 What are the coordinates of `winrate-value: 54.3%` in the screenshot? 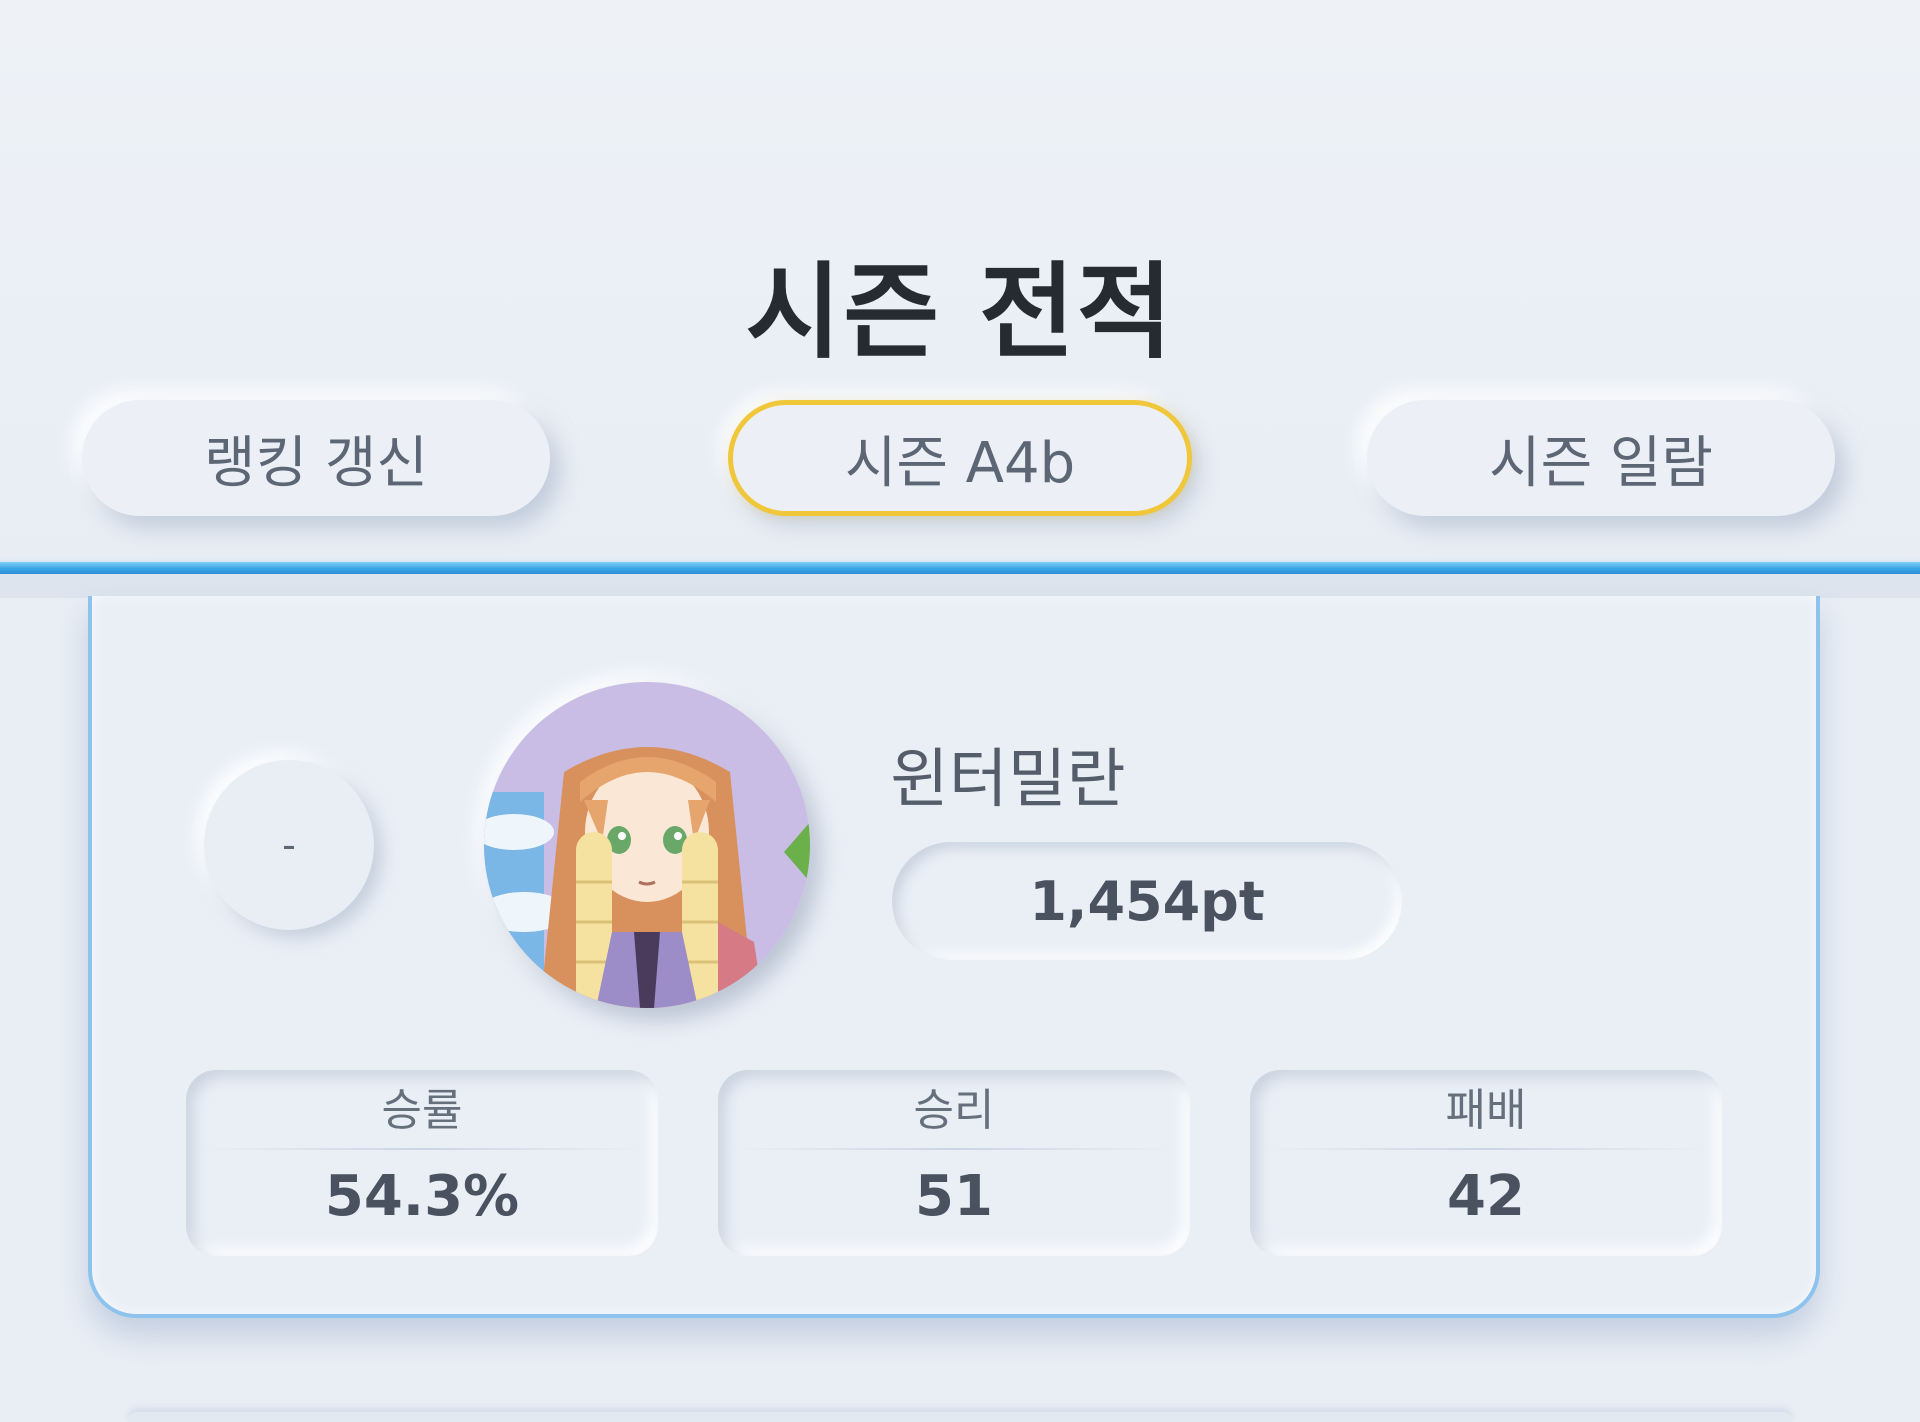 It's located at (422, 1196).